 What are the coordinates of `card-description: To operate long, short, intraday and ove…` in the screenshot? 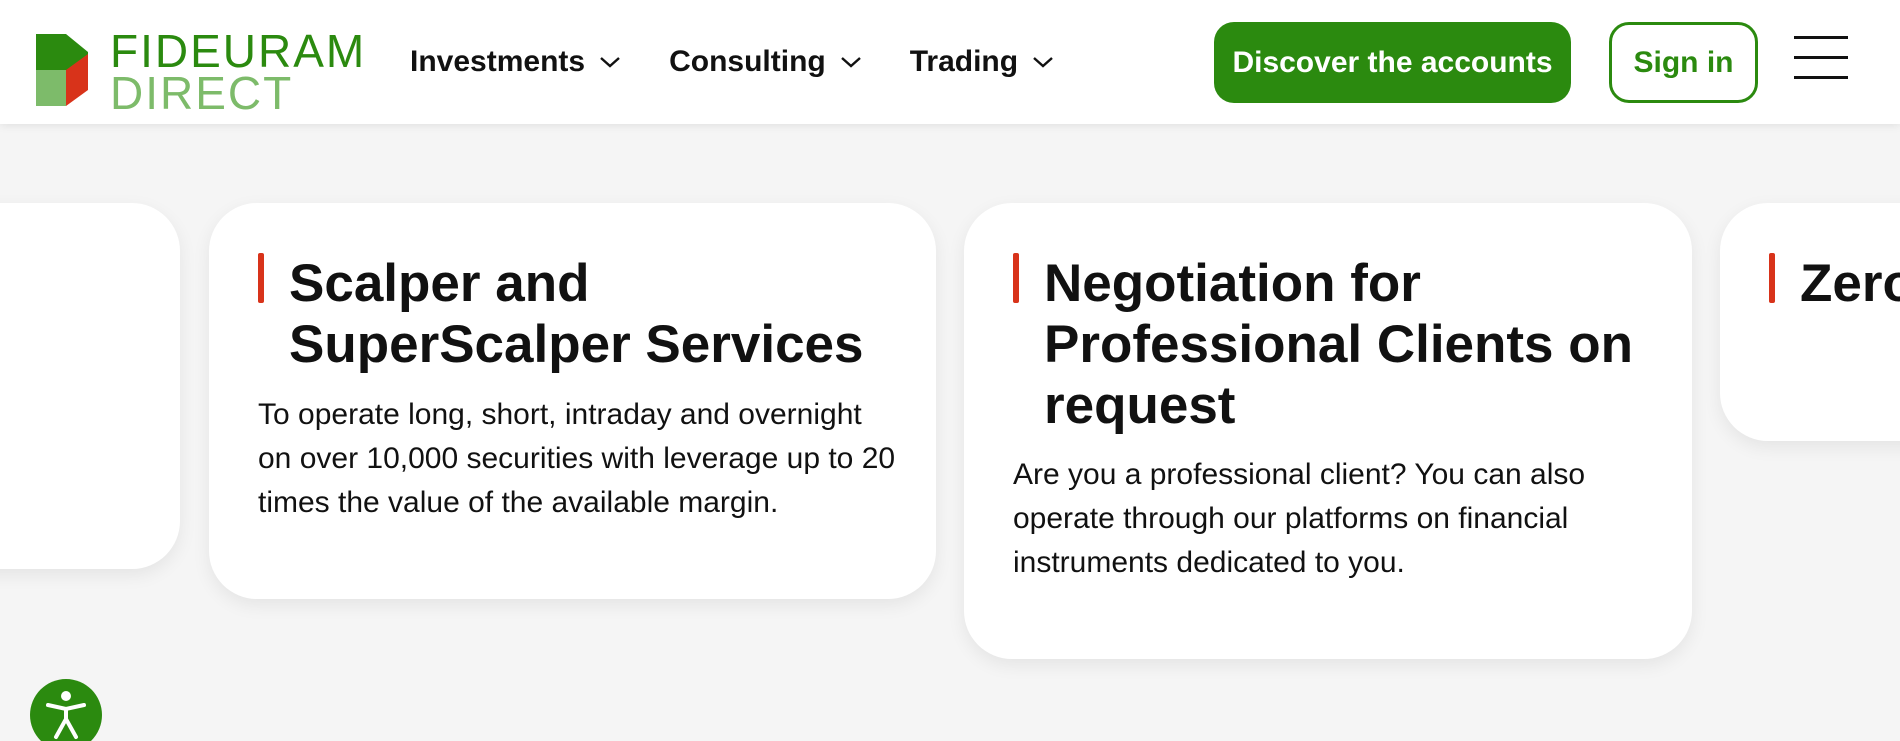 It's located at (577, 458).